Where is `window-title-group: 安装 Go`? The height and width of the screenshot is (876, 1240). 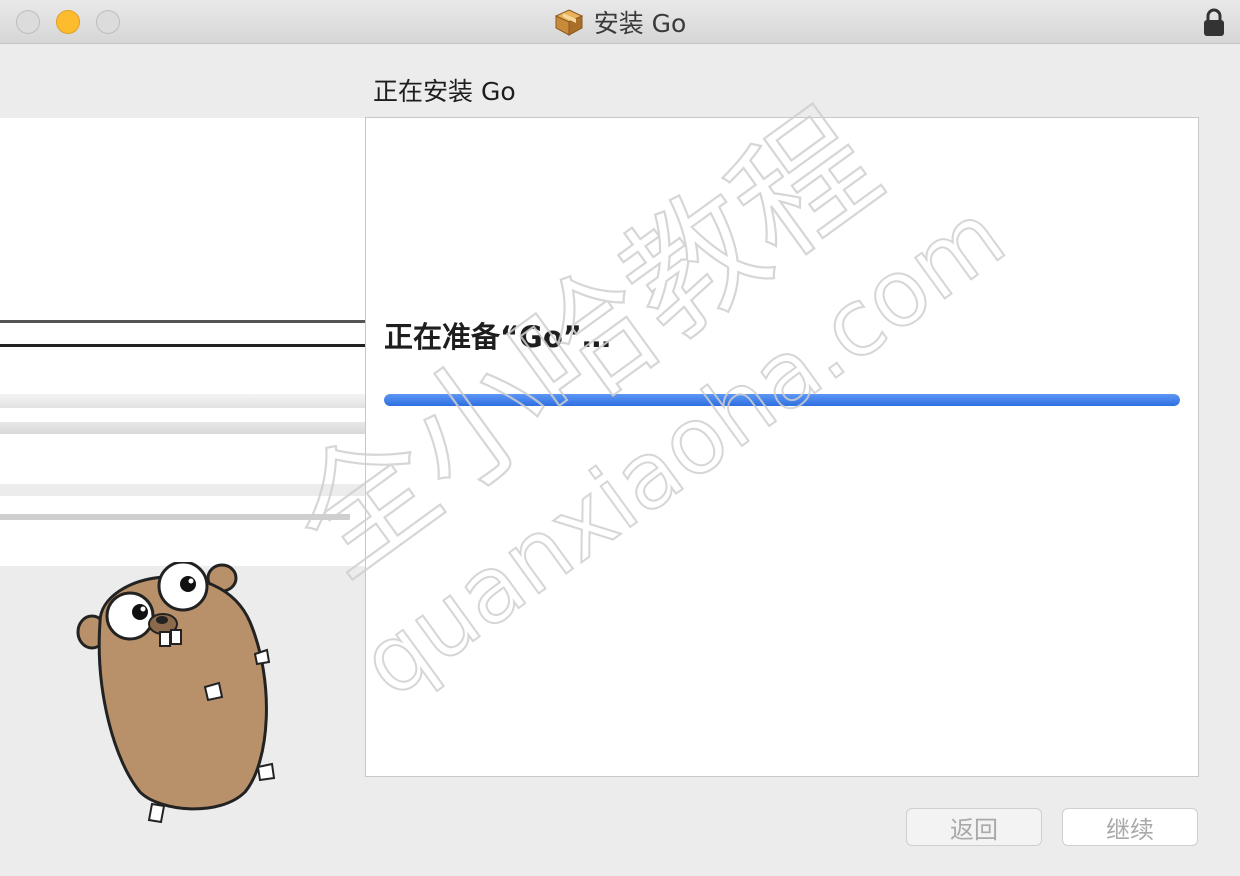
window-title-group: 安装 Go is located at coordinates (620, 22).